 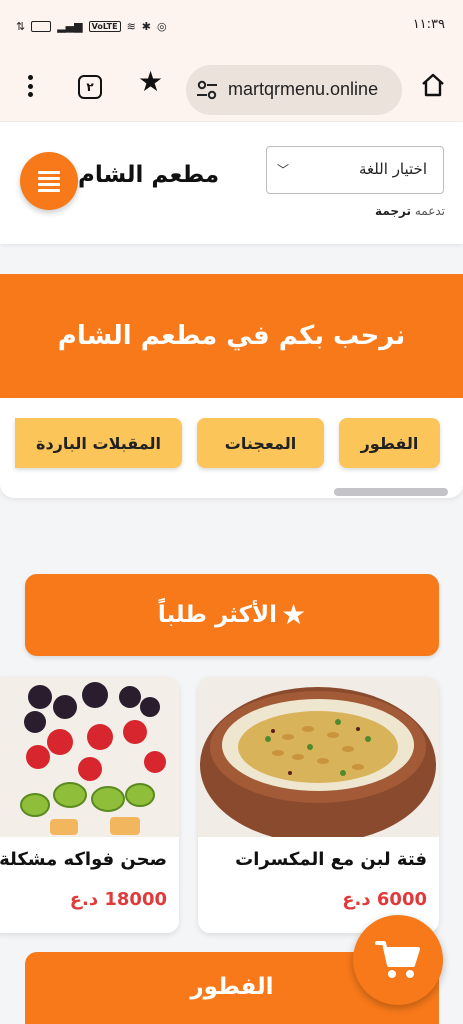 What do you see at coordinates (89, 757) in the screenshot?
I see `product-image-fruit-plate` at bounding box center [89, 757].